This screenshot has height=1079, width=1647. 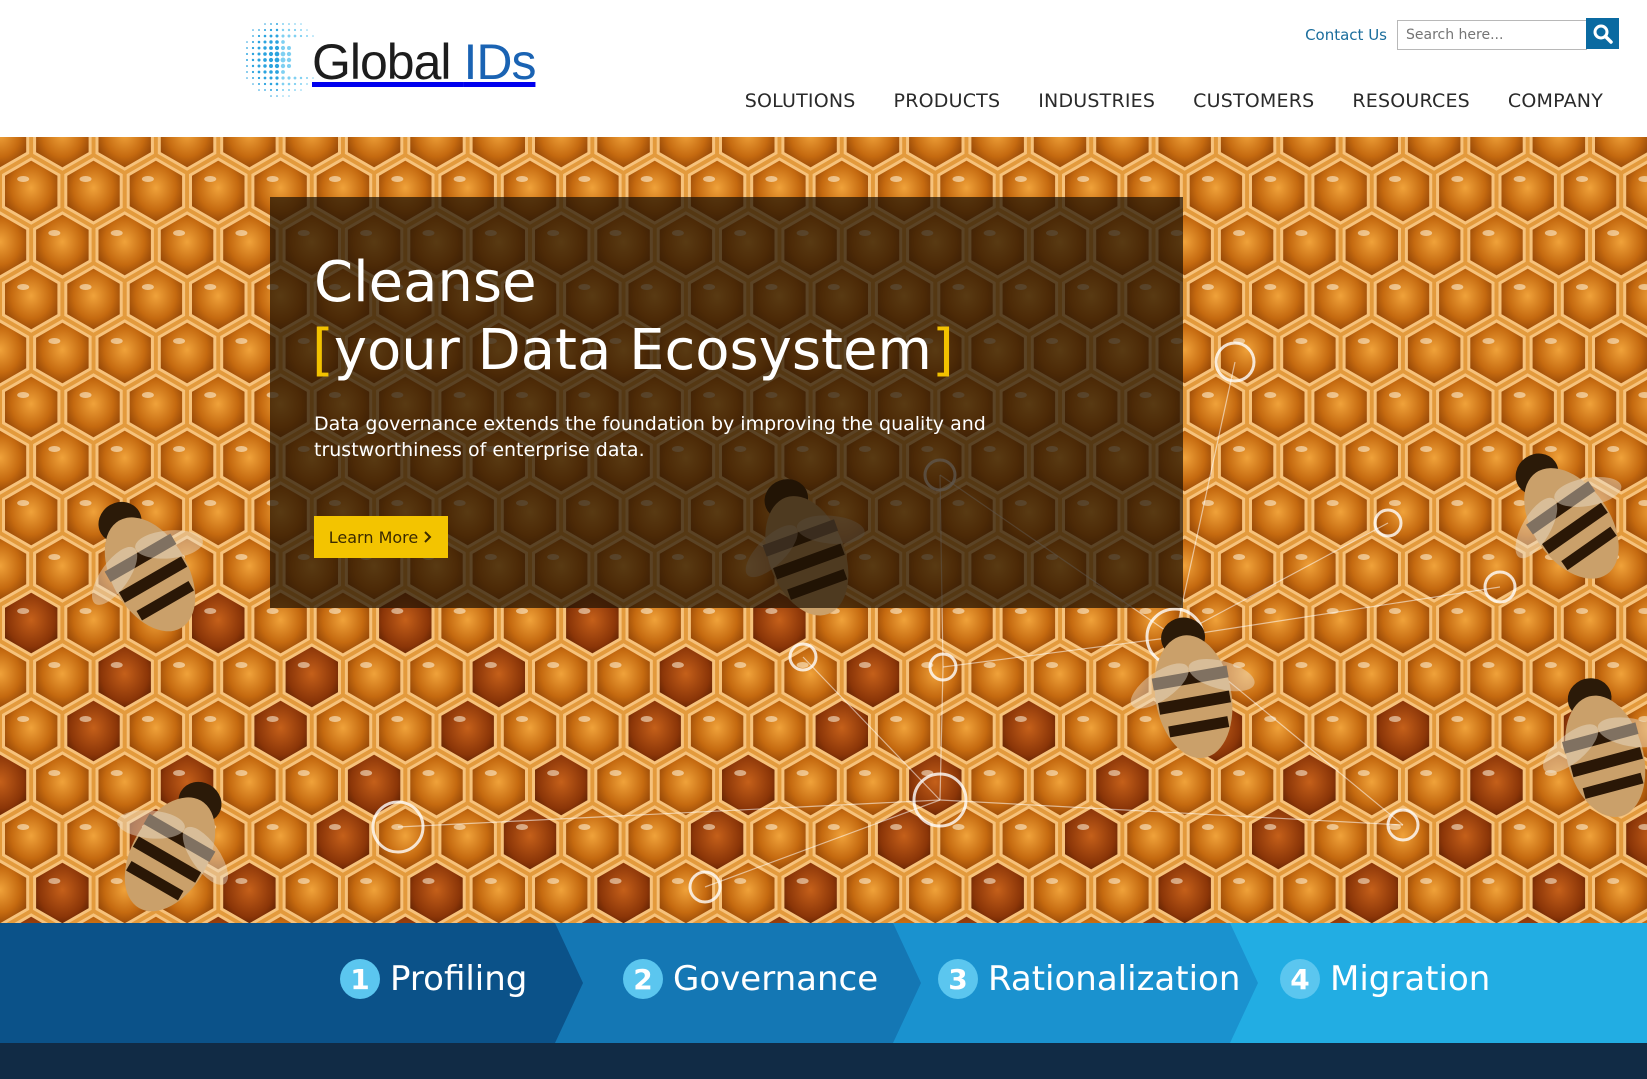 I want to click on search-input, so click(x=1492, y=35).